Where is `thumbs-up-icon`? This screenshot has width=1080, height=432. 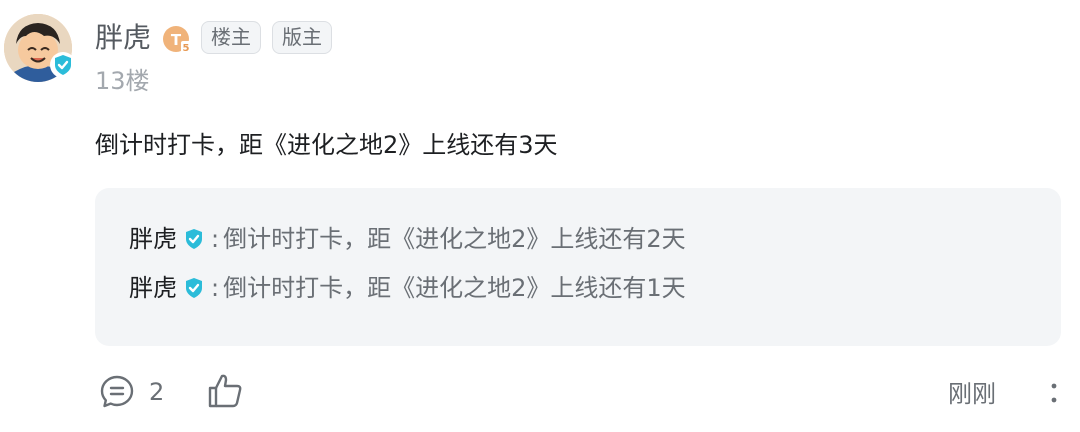 thumbs-up-icon is located at coordinates (225, 391).